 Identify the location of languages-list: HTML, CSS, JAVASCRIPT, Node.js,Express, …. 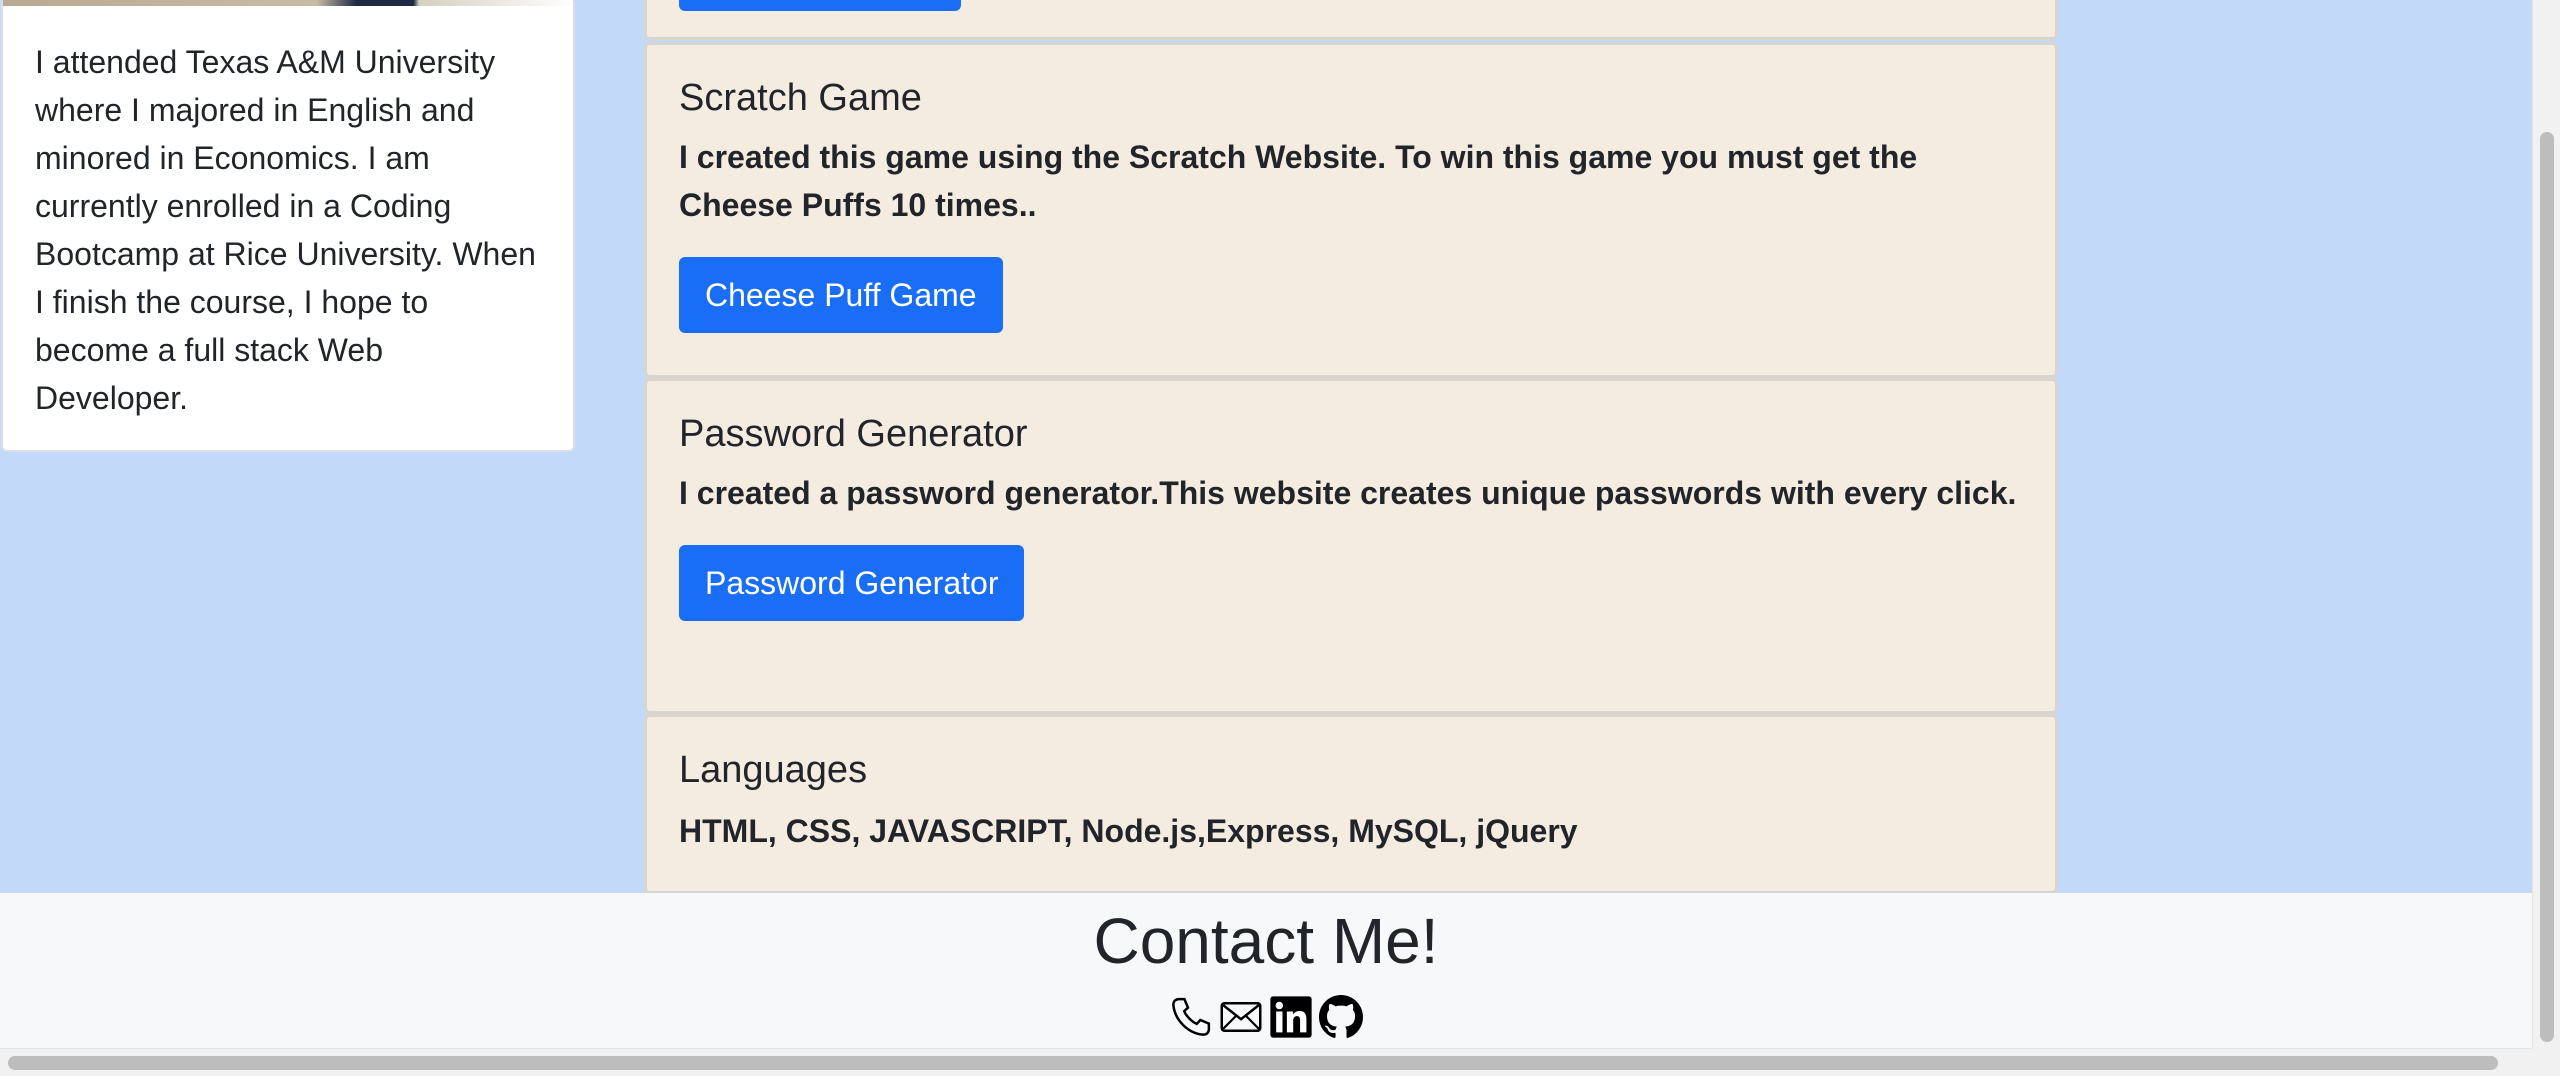
(1128, 831).